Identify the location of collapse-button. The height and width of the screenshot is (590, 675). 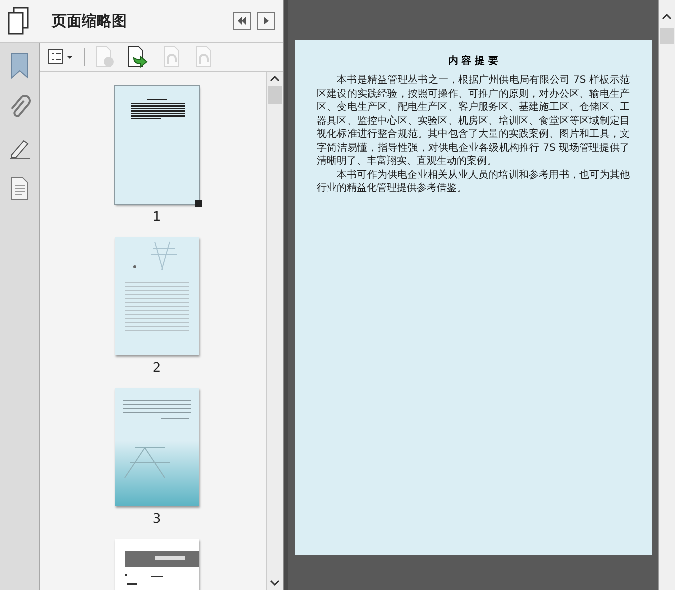
(242, 21).